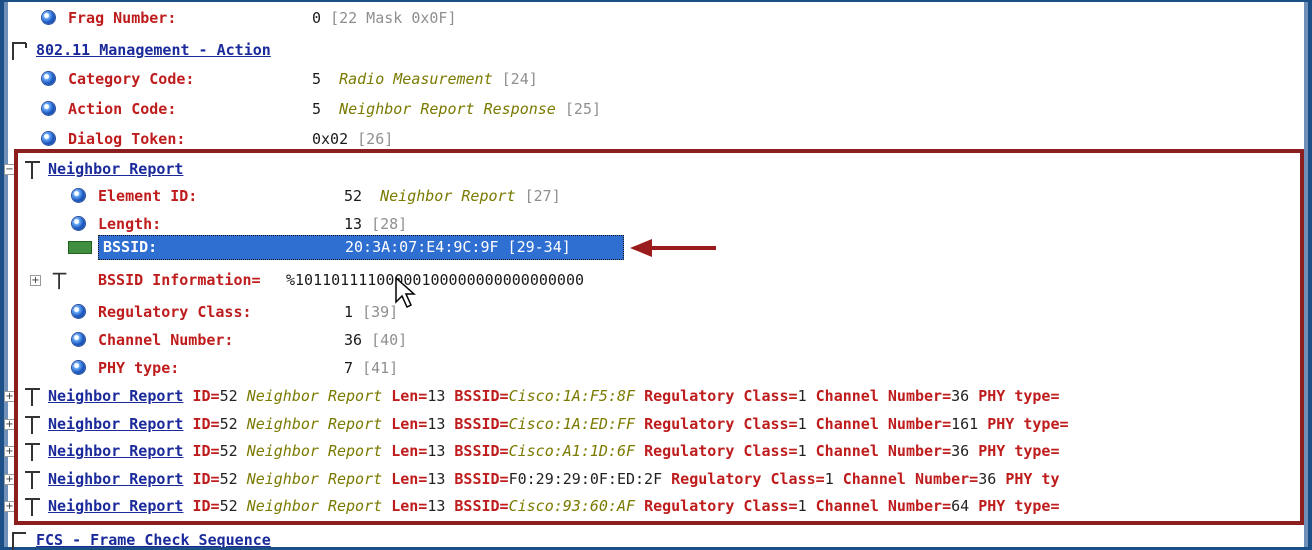 Image resolution: width=1312 pixels, height=550 pixels. What do you see at coordinates (122, 18) in the screenshot?
I see `field-label: Frag Number:` at bounding box center [122, 18].